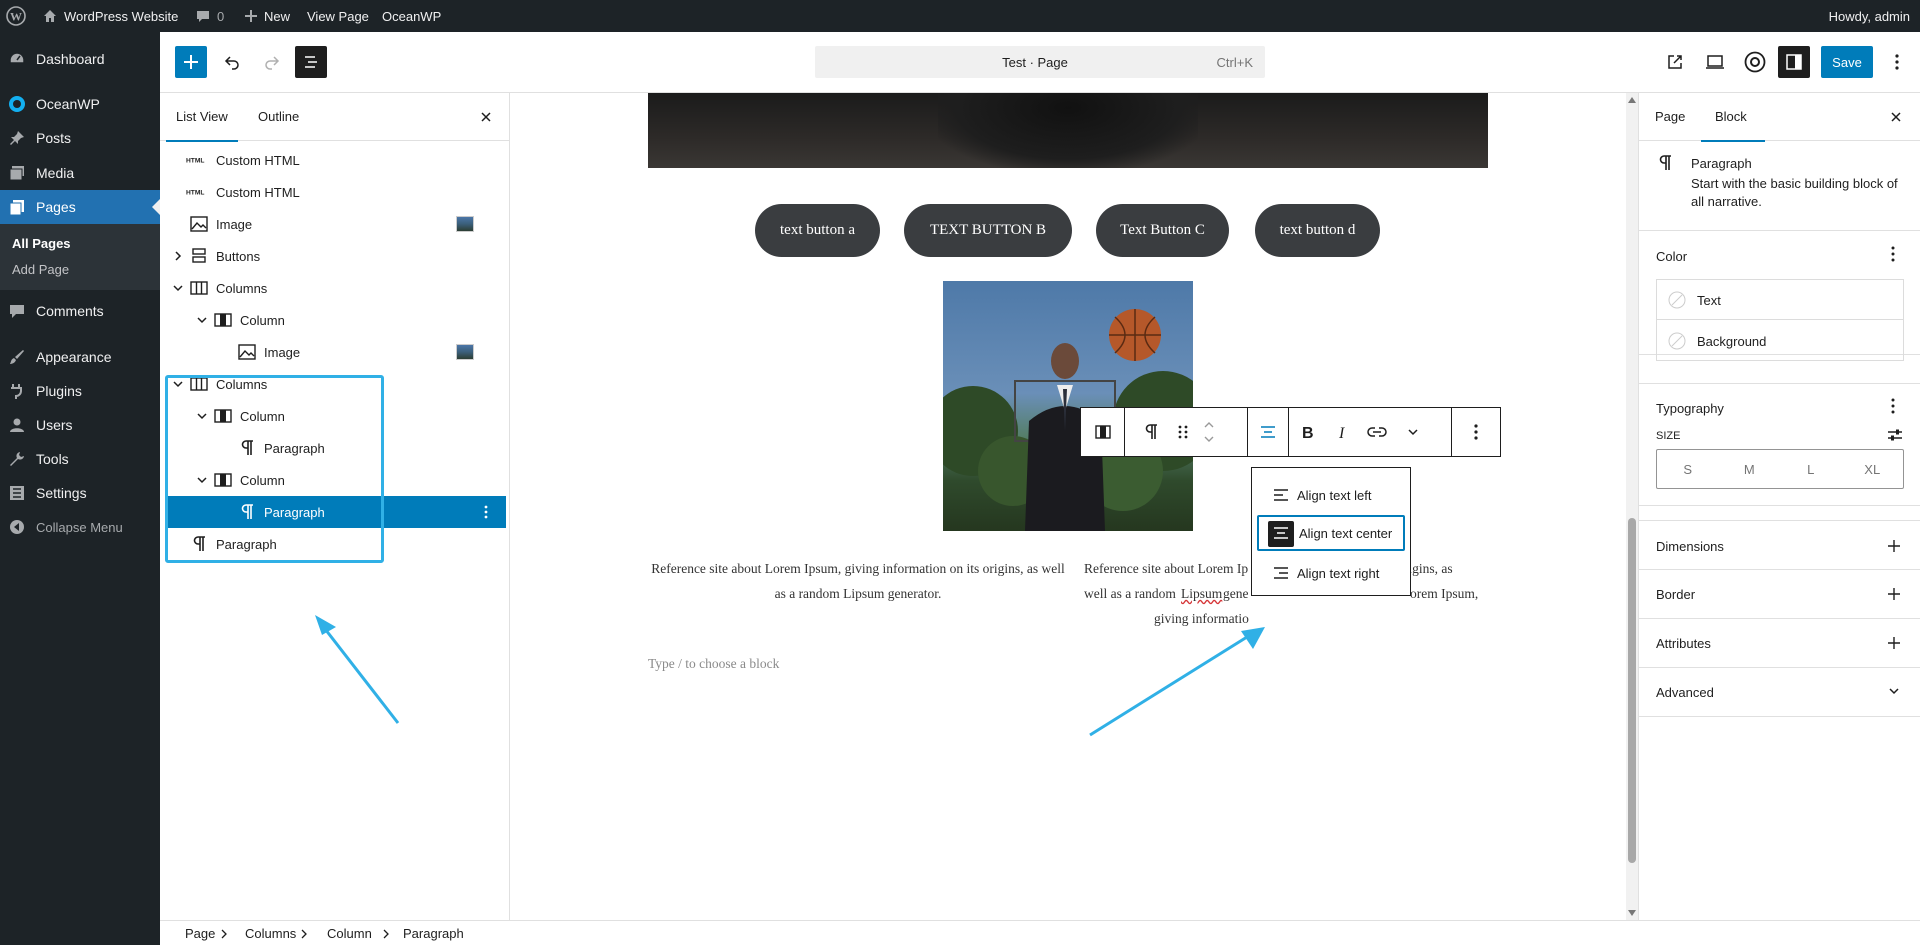 Image resolution: width=1920 pixels, height=945 pixels. I want to click on italic-button: I, so click(1342, 432).